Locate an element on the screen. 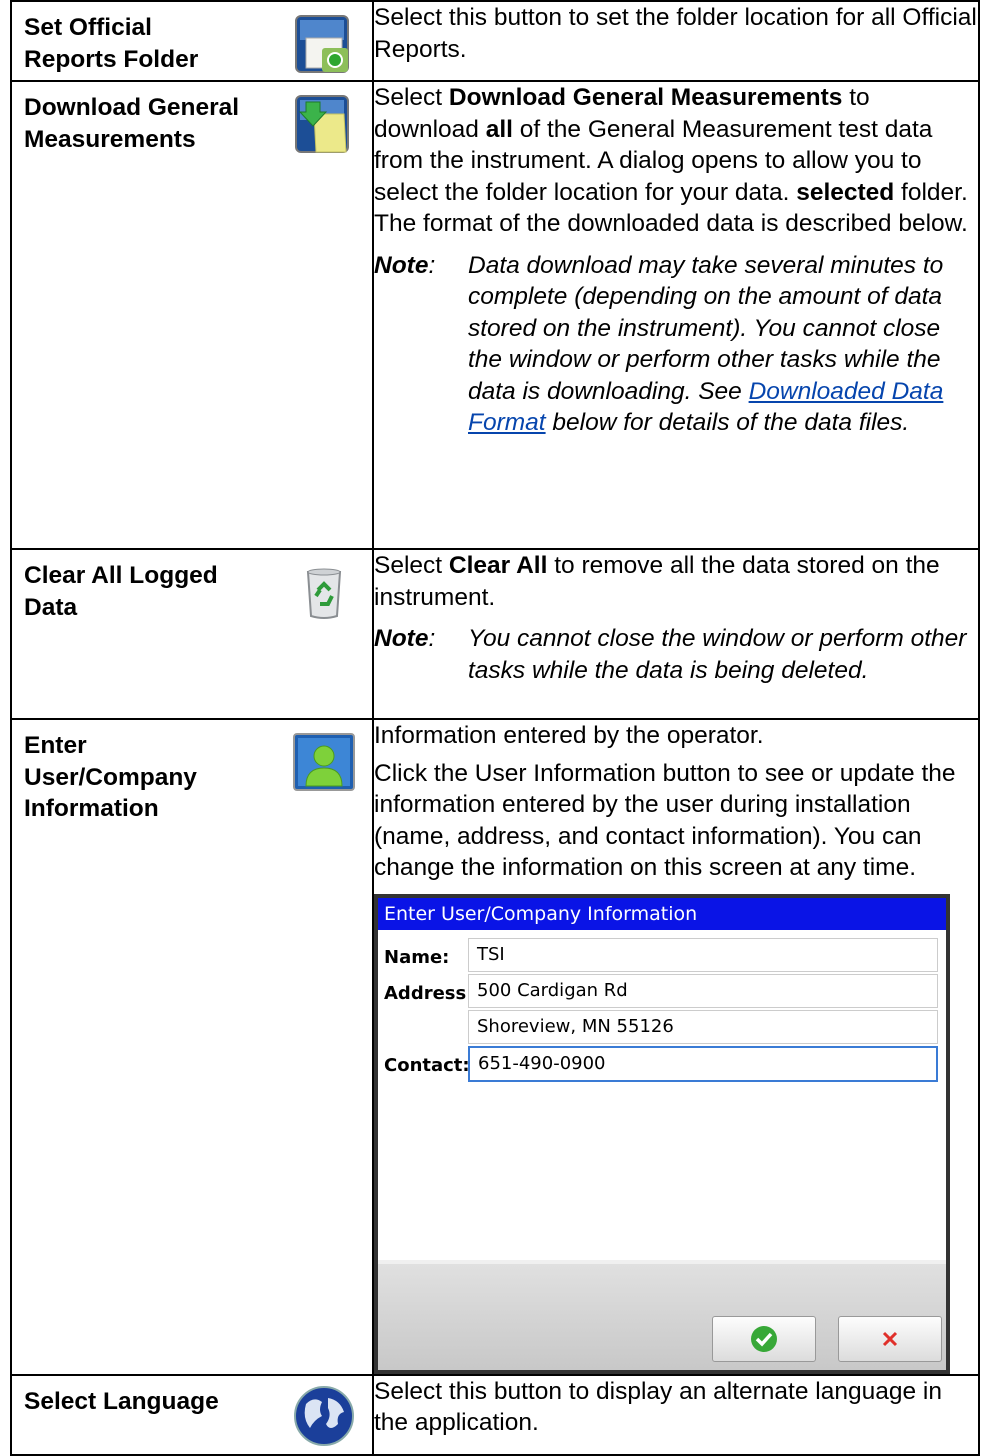  name-label: Name: is located at coordinates (417, 957).